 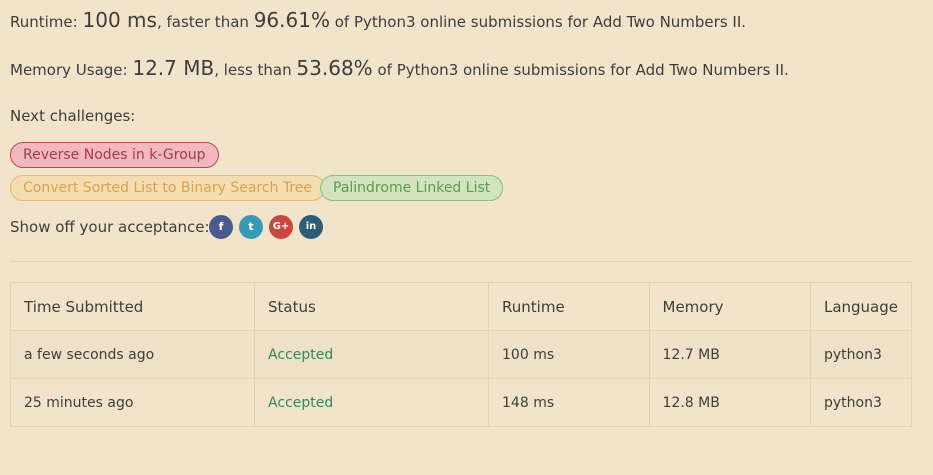 What do you see at coordinates (202, 22) in the screenshot?
I see `runtime-mid-text: , faster than` at bounding box center [202, 22].